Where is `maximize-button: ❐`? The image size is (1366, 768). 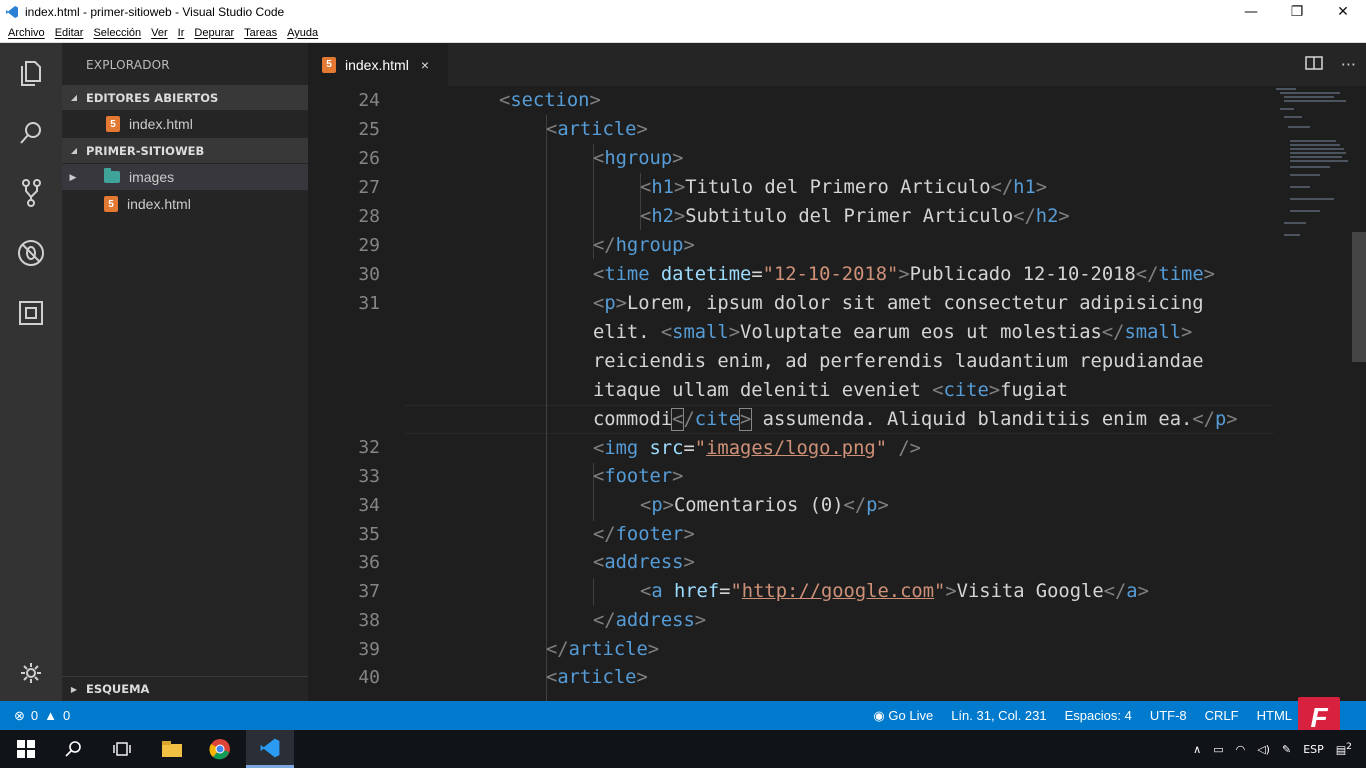 maximize-button: ❐ is located at coordinates (1297, 11).